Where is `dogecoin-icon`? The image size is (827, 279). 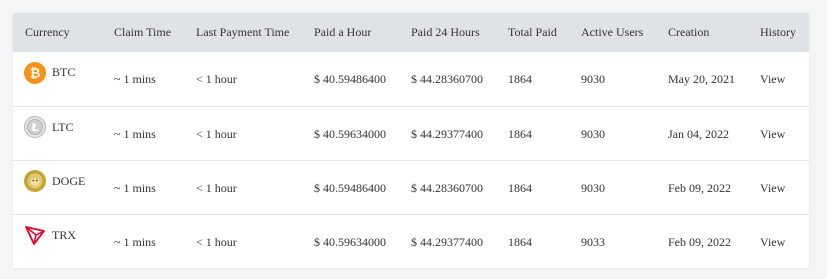
dogecoin-icon is located at coordinates (35, 181).